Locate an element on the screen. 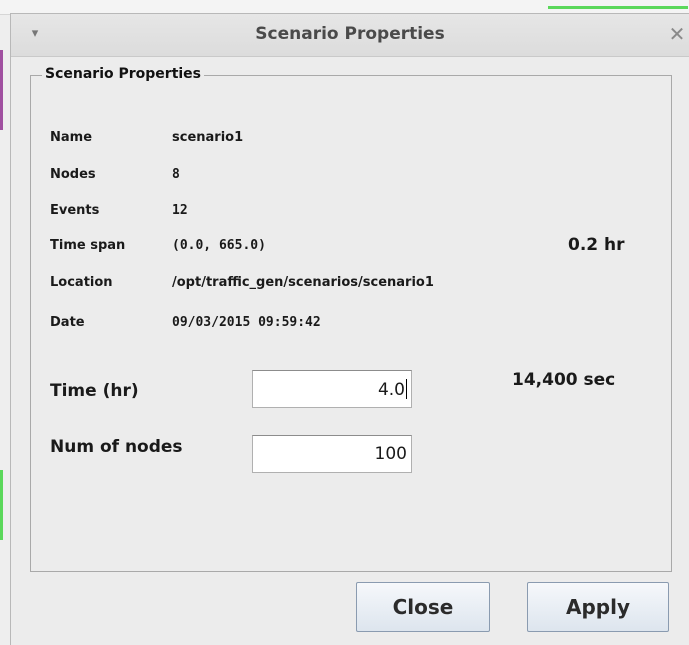 Image resolution: width=689 pixels, height=645 pixels. close-button: Close is located at coordinates (423, 607).